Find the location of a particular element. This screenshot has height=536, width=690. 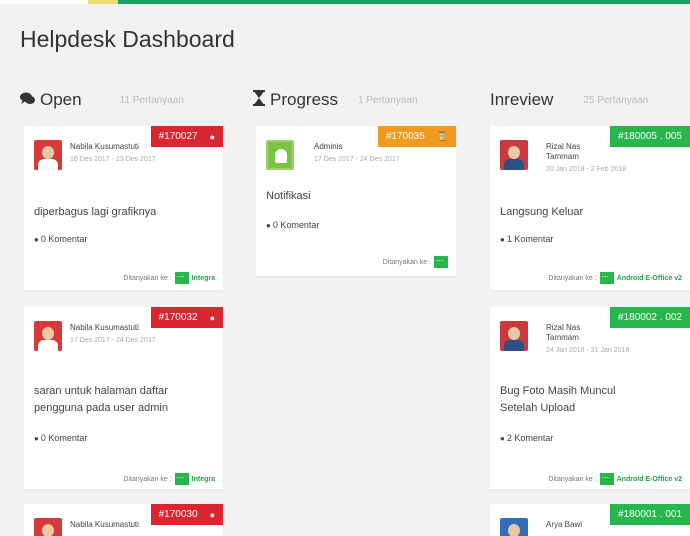

column-name-progress: Progress is located at coordinates (304, 99).